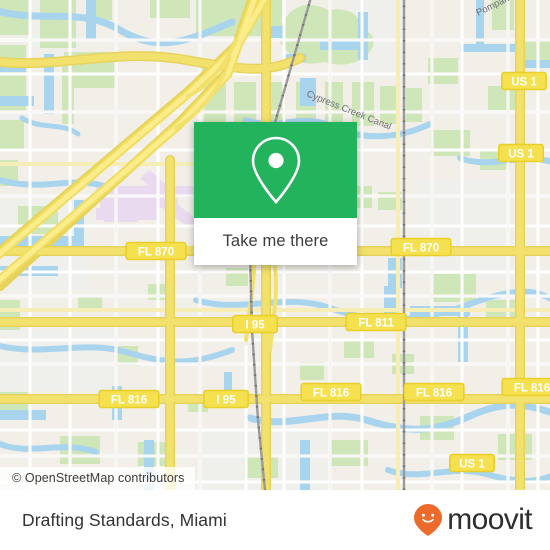 The width and height of the screenshot is (550, 550). I want to click on moovit-wordmark: moovit, so click(489, 519).